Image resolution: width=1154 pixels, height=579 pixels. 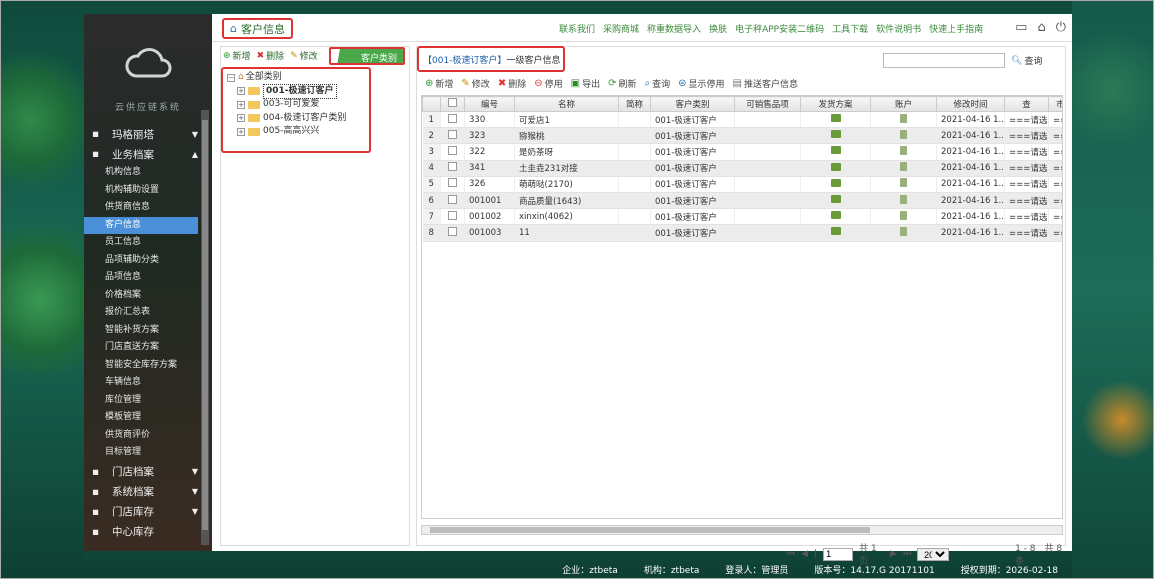 What do you see at coordinates (701, 83) in the screenshot?
I see `show-disabled-button: ⊜ 显示停用` at bounding box center [701, 83].